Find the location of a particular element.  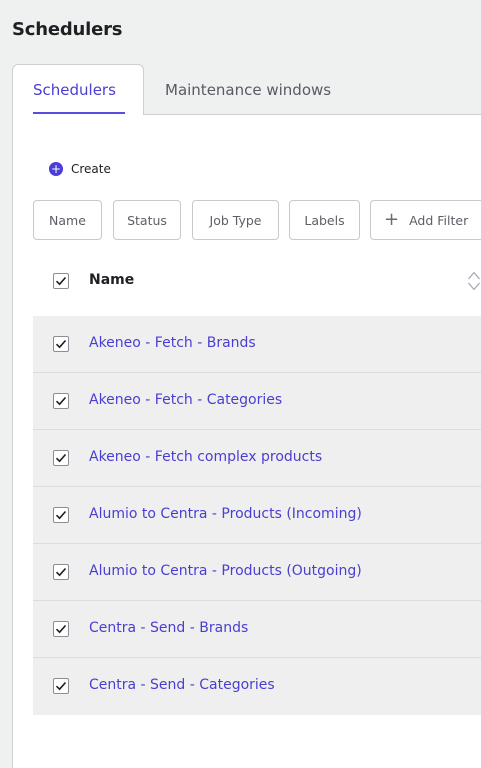

sort-icon is located at coordinates (474, 281).